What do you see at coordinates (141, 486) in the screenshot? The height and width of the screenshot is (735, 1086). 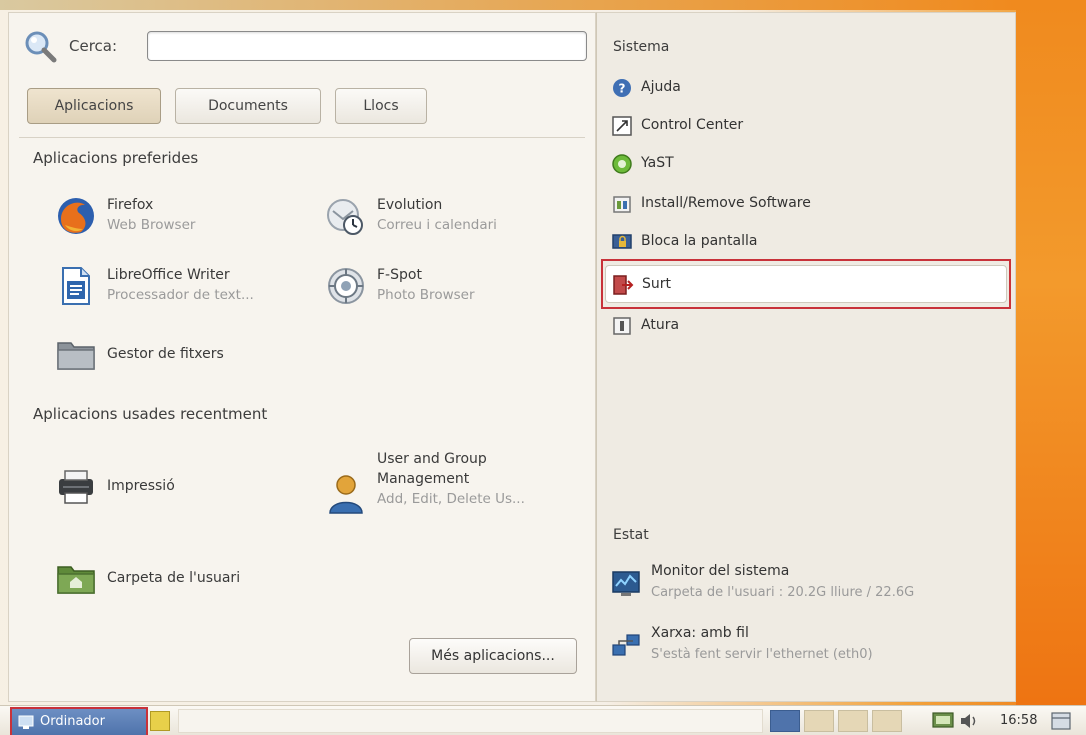 I see `app-name: Impressió` at bounding box center [141, 486].